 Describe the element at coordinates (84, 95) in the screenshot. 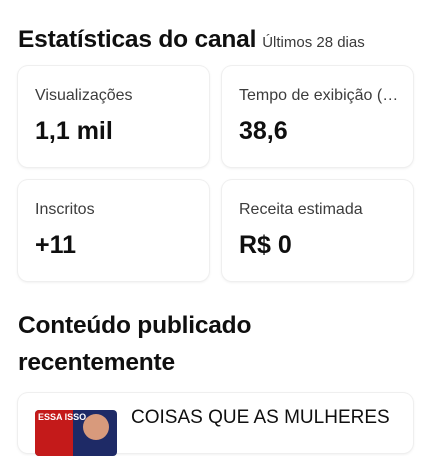

I see `stat-label: Visualizações` at that location.